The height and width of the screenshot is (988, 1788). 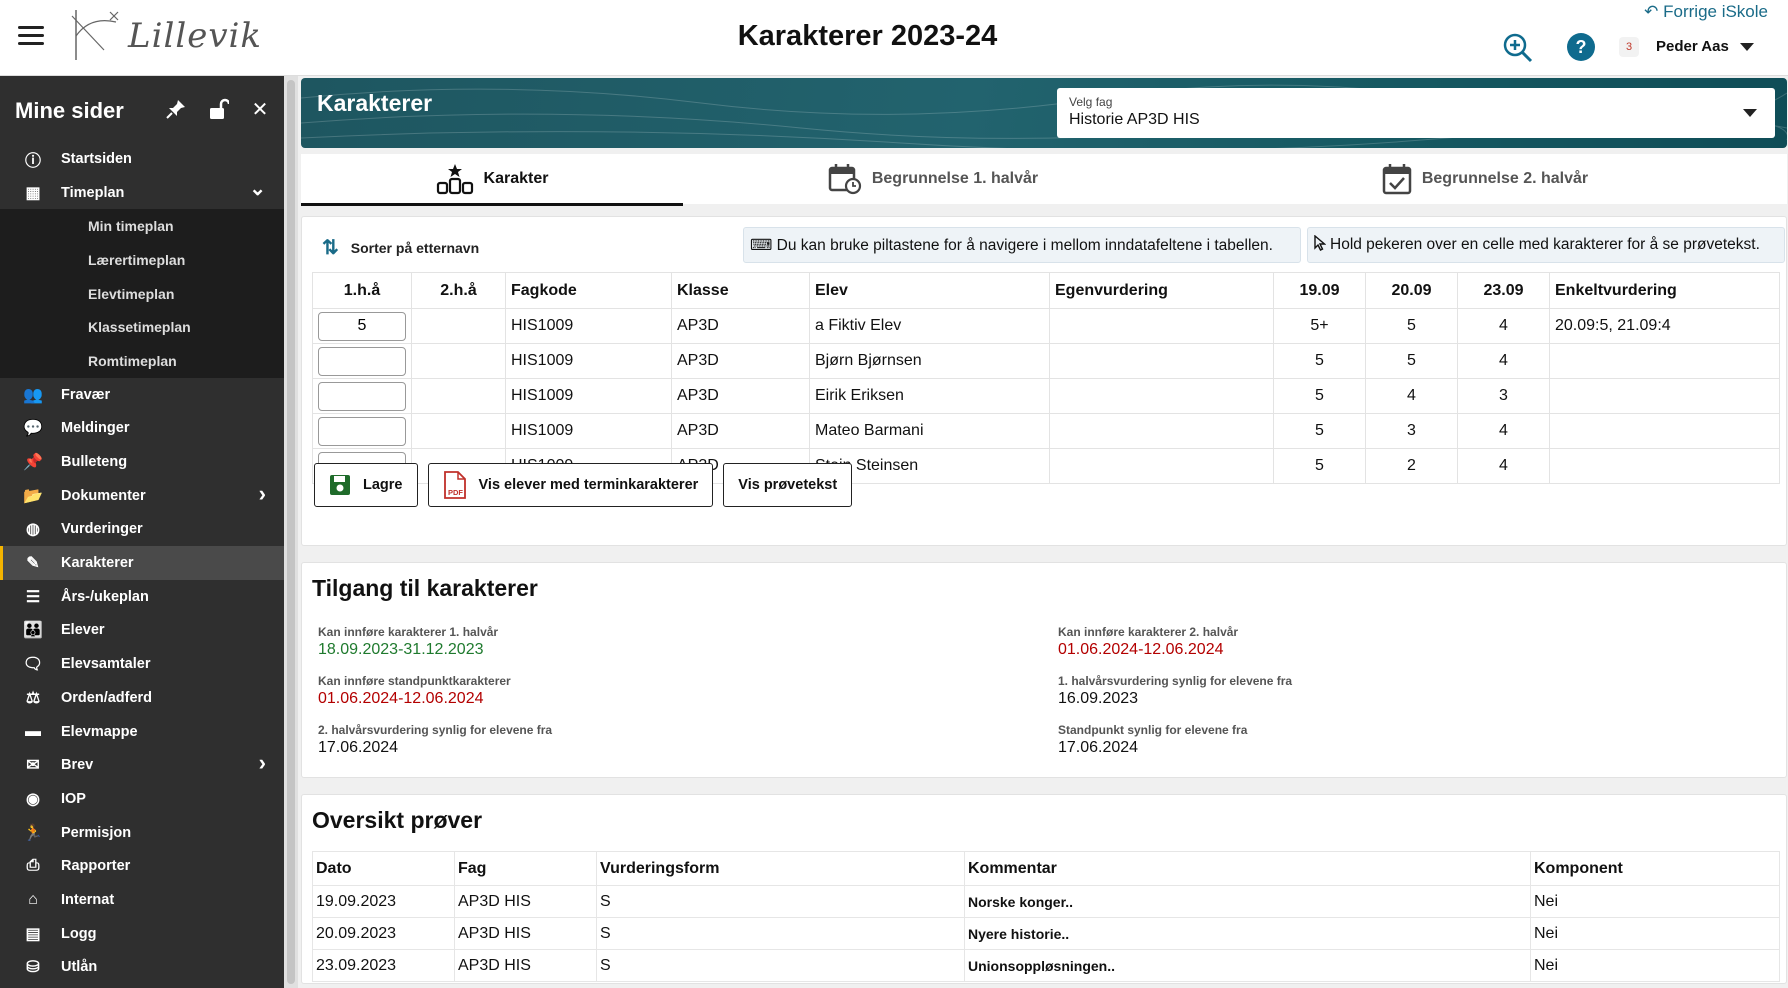 What do you see at coordinates (142, 496) in the screenshot?
I see `sidebar-item-dokumenter: 📂 Dokumenter ›` at bounding box center [142, 496].